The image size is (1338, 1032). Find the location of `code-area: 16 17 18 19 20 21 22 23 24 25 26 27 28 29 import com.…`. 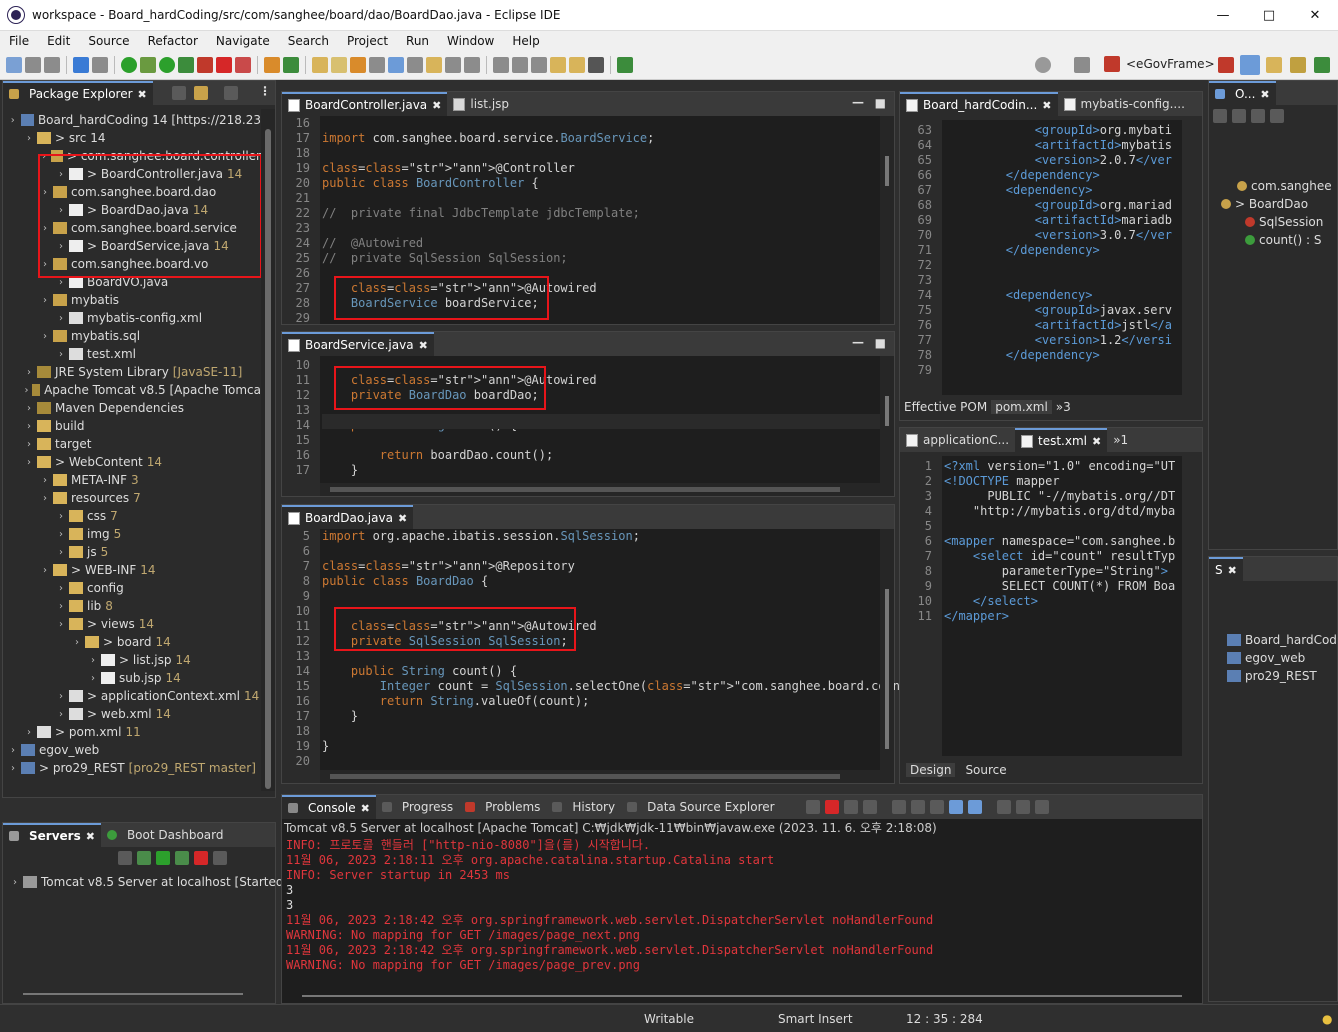

code-area: 16 17 18 19 20 21 22 23 24 25 26 27 28 29 import com.… is located at coordinates (588, 220).